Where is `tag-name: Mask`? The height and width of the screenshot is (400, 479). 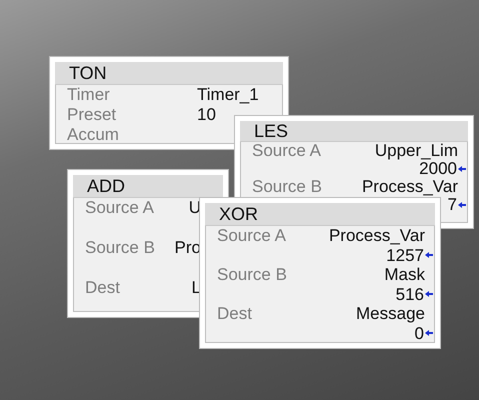 tag-name: Mask is located at coordinates (404, 274).